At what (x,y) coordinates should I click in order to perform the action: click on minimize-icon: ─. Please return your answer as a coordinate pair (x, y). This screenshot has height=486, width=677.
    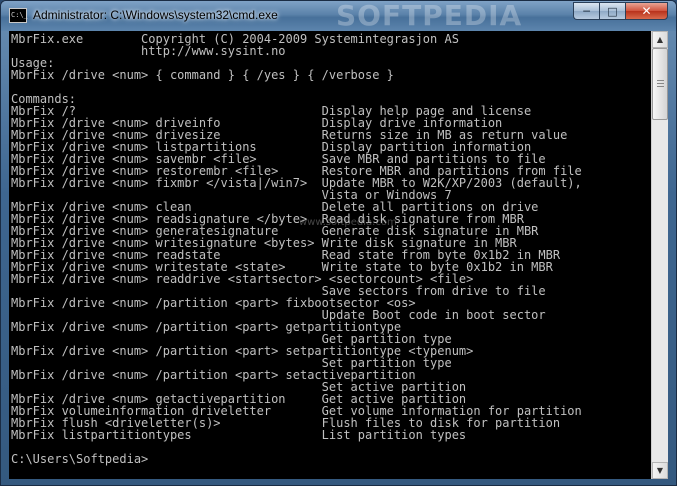
    Looking at the image, I should click on (586, 11).